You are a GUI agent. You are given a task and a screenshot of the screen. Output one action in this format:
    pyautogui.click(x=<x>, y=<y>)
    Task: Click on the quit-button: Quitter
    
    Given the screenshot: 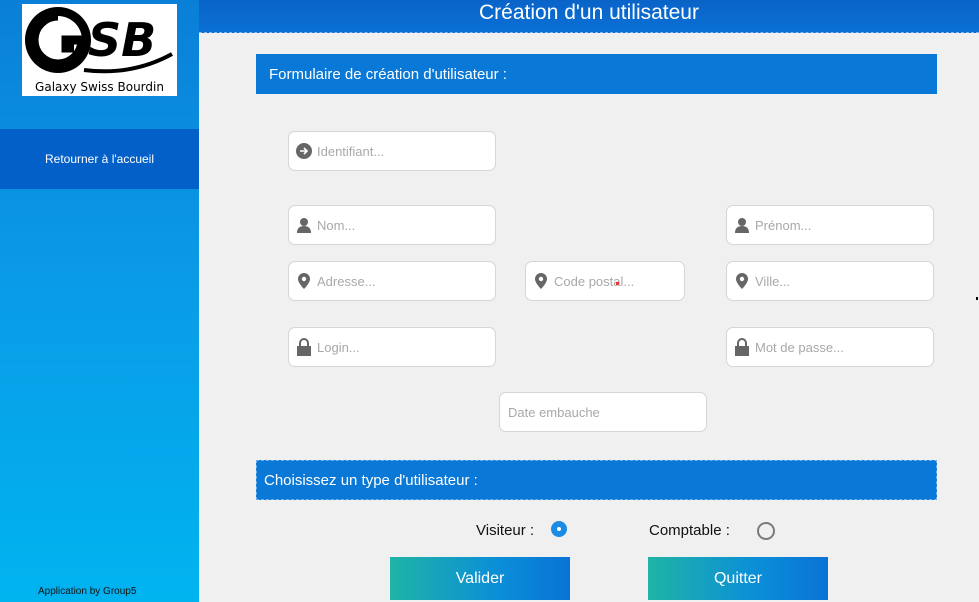 What is the action you would take?
    pyautogui.click(x=738, y=578)
    